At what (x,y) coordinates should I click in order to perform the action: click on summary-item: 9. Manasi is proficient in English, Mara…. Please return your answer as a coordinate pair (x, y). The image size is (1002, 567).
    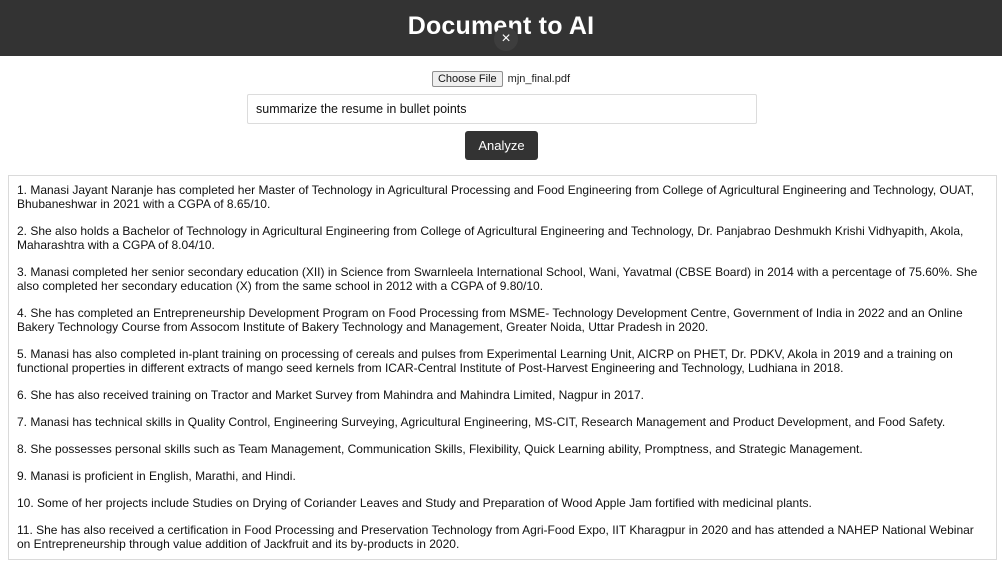
    Looking at the image, I should click on (156, 476).